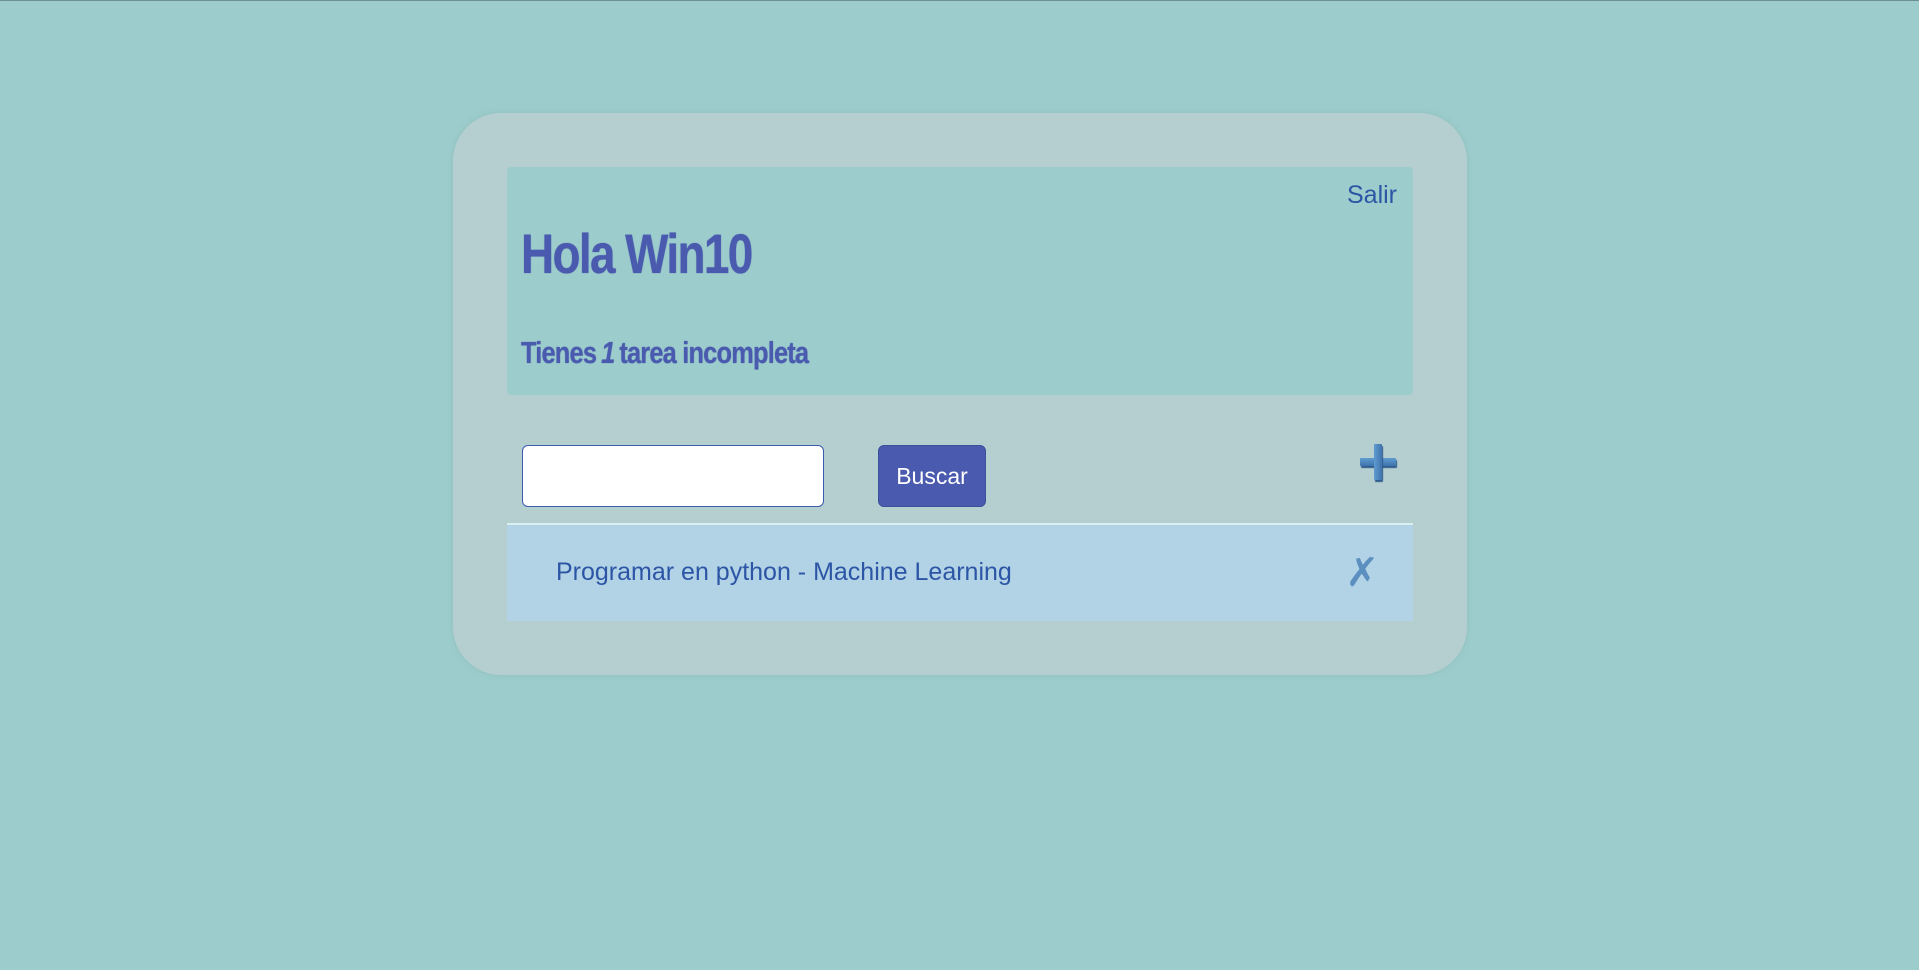  I want to click on search-button: Buscar, so click(932, 476).